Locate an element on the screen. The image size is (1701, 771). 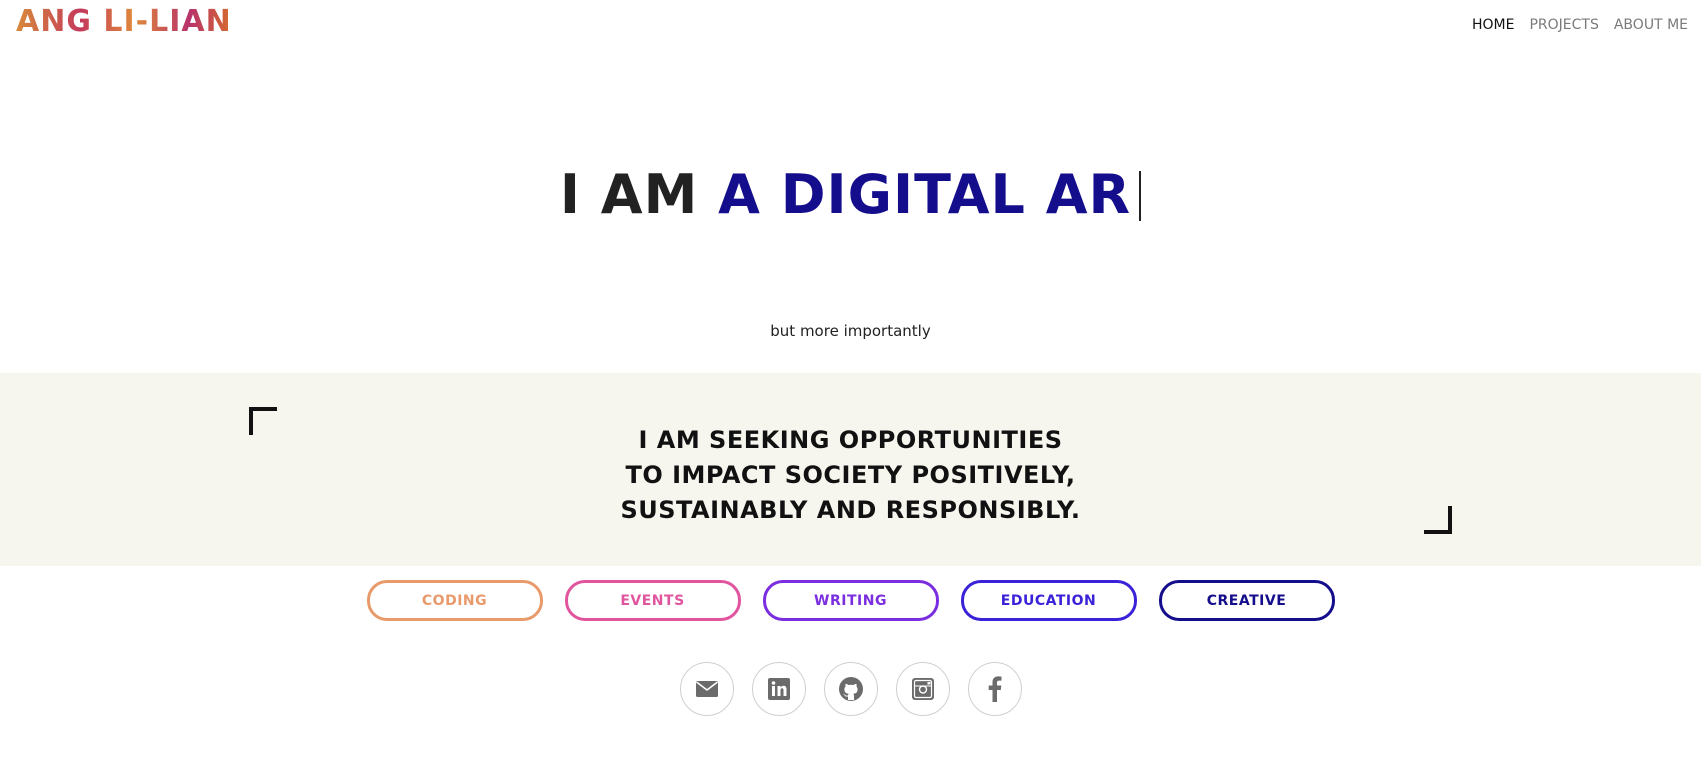
category-coding-button: CODING is located at coordinates (454, 600).